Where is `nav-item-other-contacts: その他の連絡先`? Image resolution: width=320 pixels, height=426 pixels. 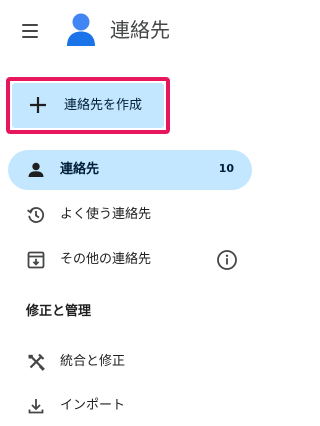
nav-item-other-contacts: その他の連絡先 is located at coordinates (130, 260).